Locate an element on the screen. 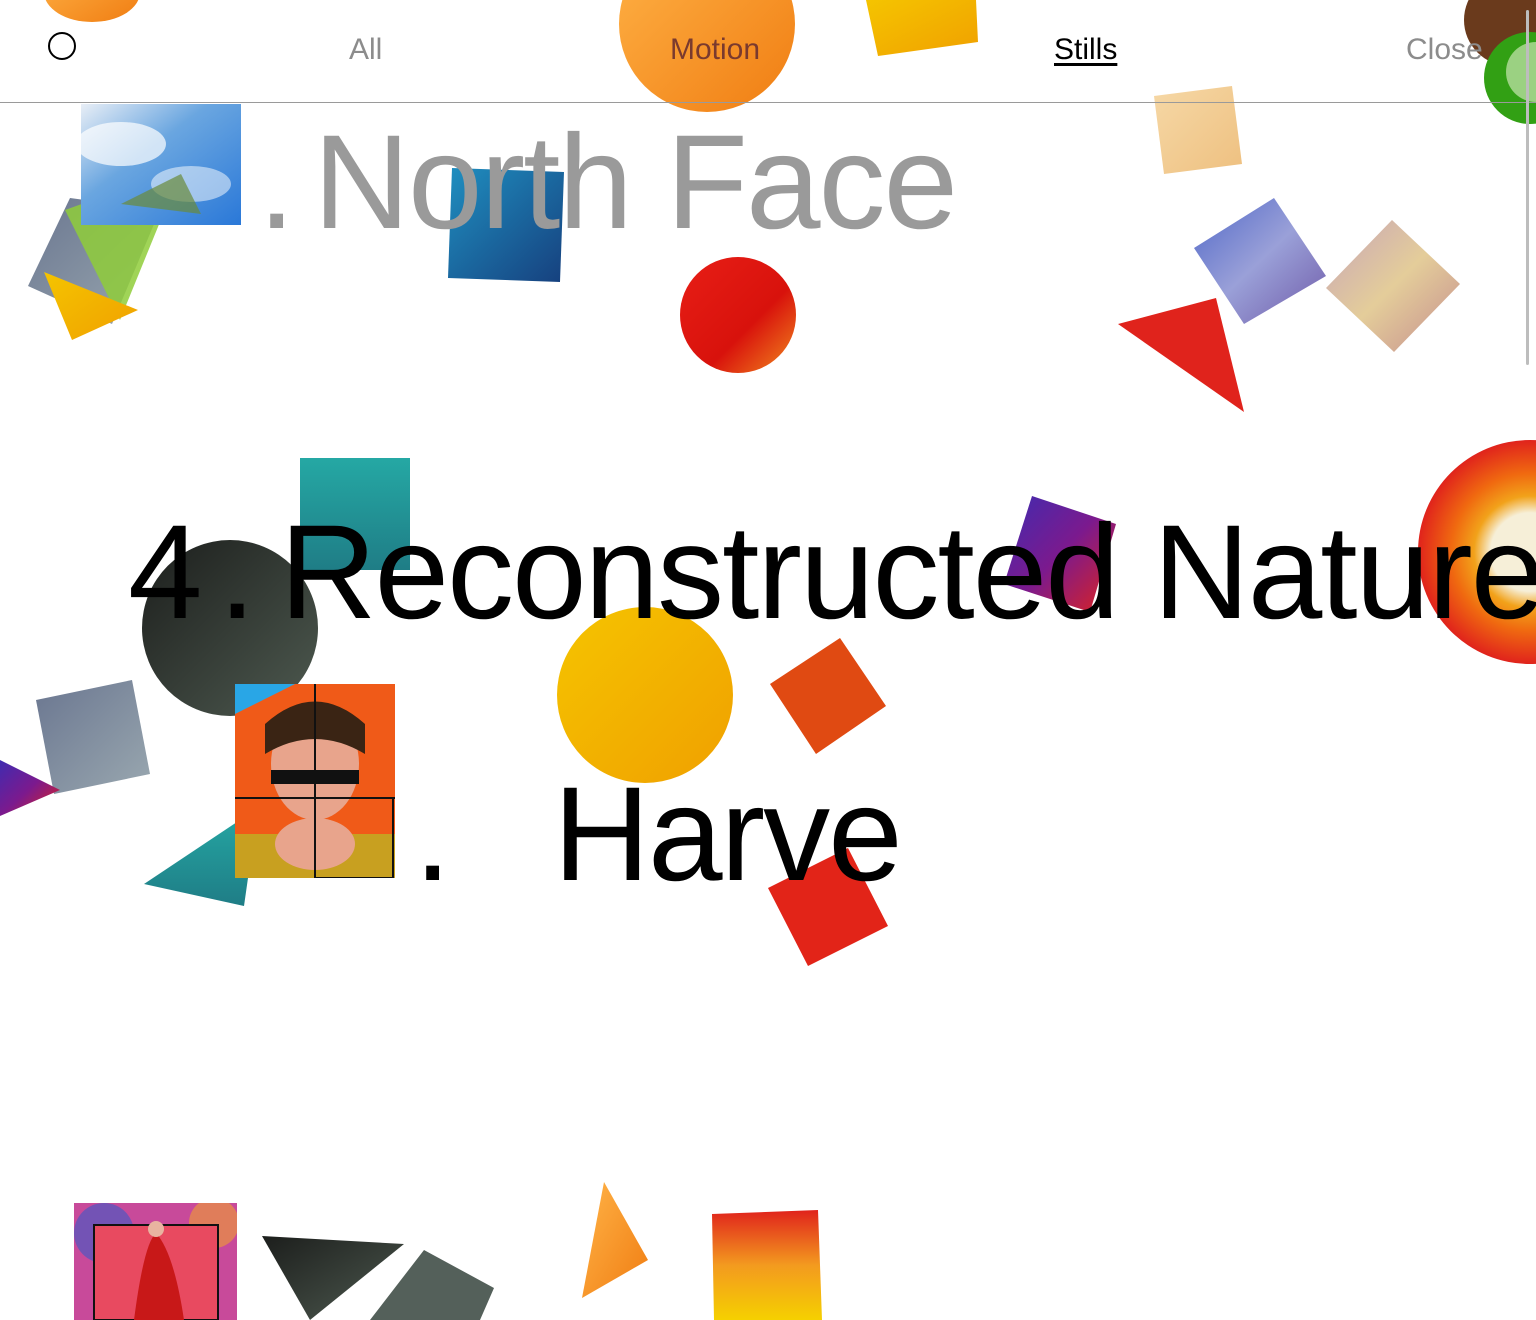 The height and width of the screenshot is (1320, 1536). project-number: 4 is located at coordinates (165, 572).